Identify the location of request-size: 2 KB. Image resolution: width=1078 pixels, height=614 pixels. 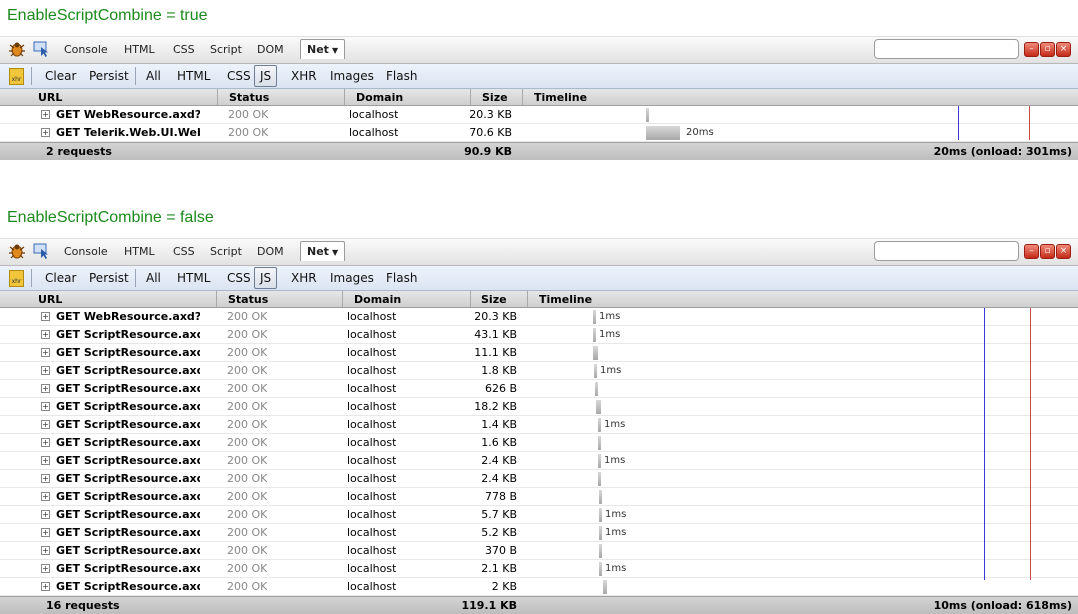
(504, 586).